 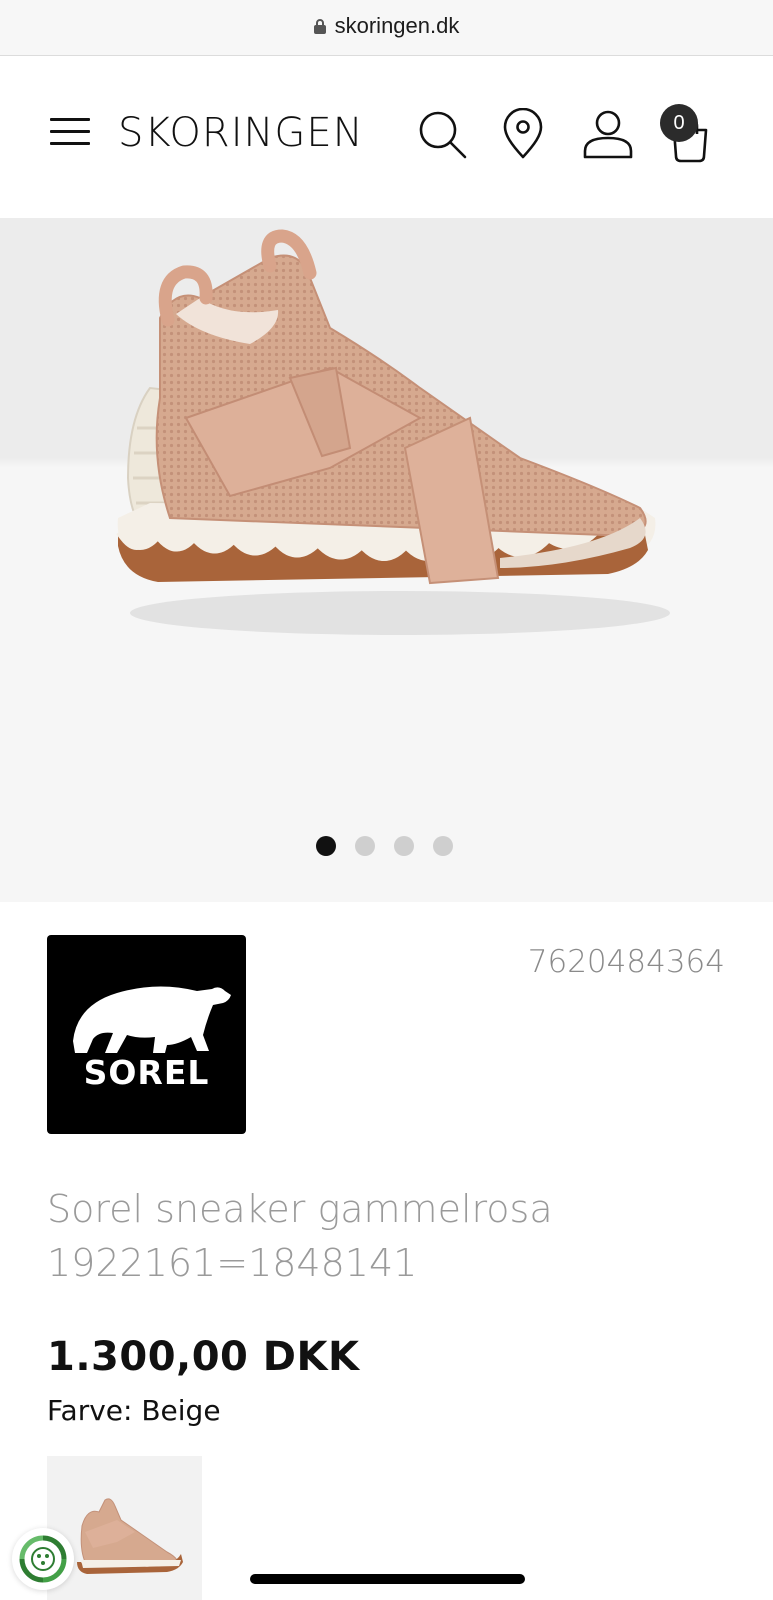 I want to click on url-text: skoringen.dk, so click(x=397, y=25).